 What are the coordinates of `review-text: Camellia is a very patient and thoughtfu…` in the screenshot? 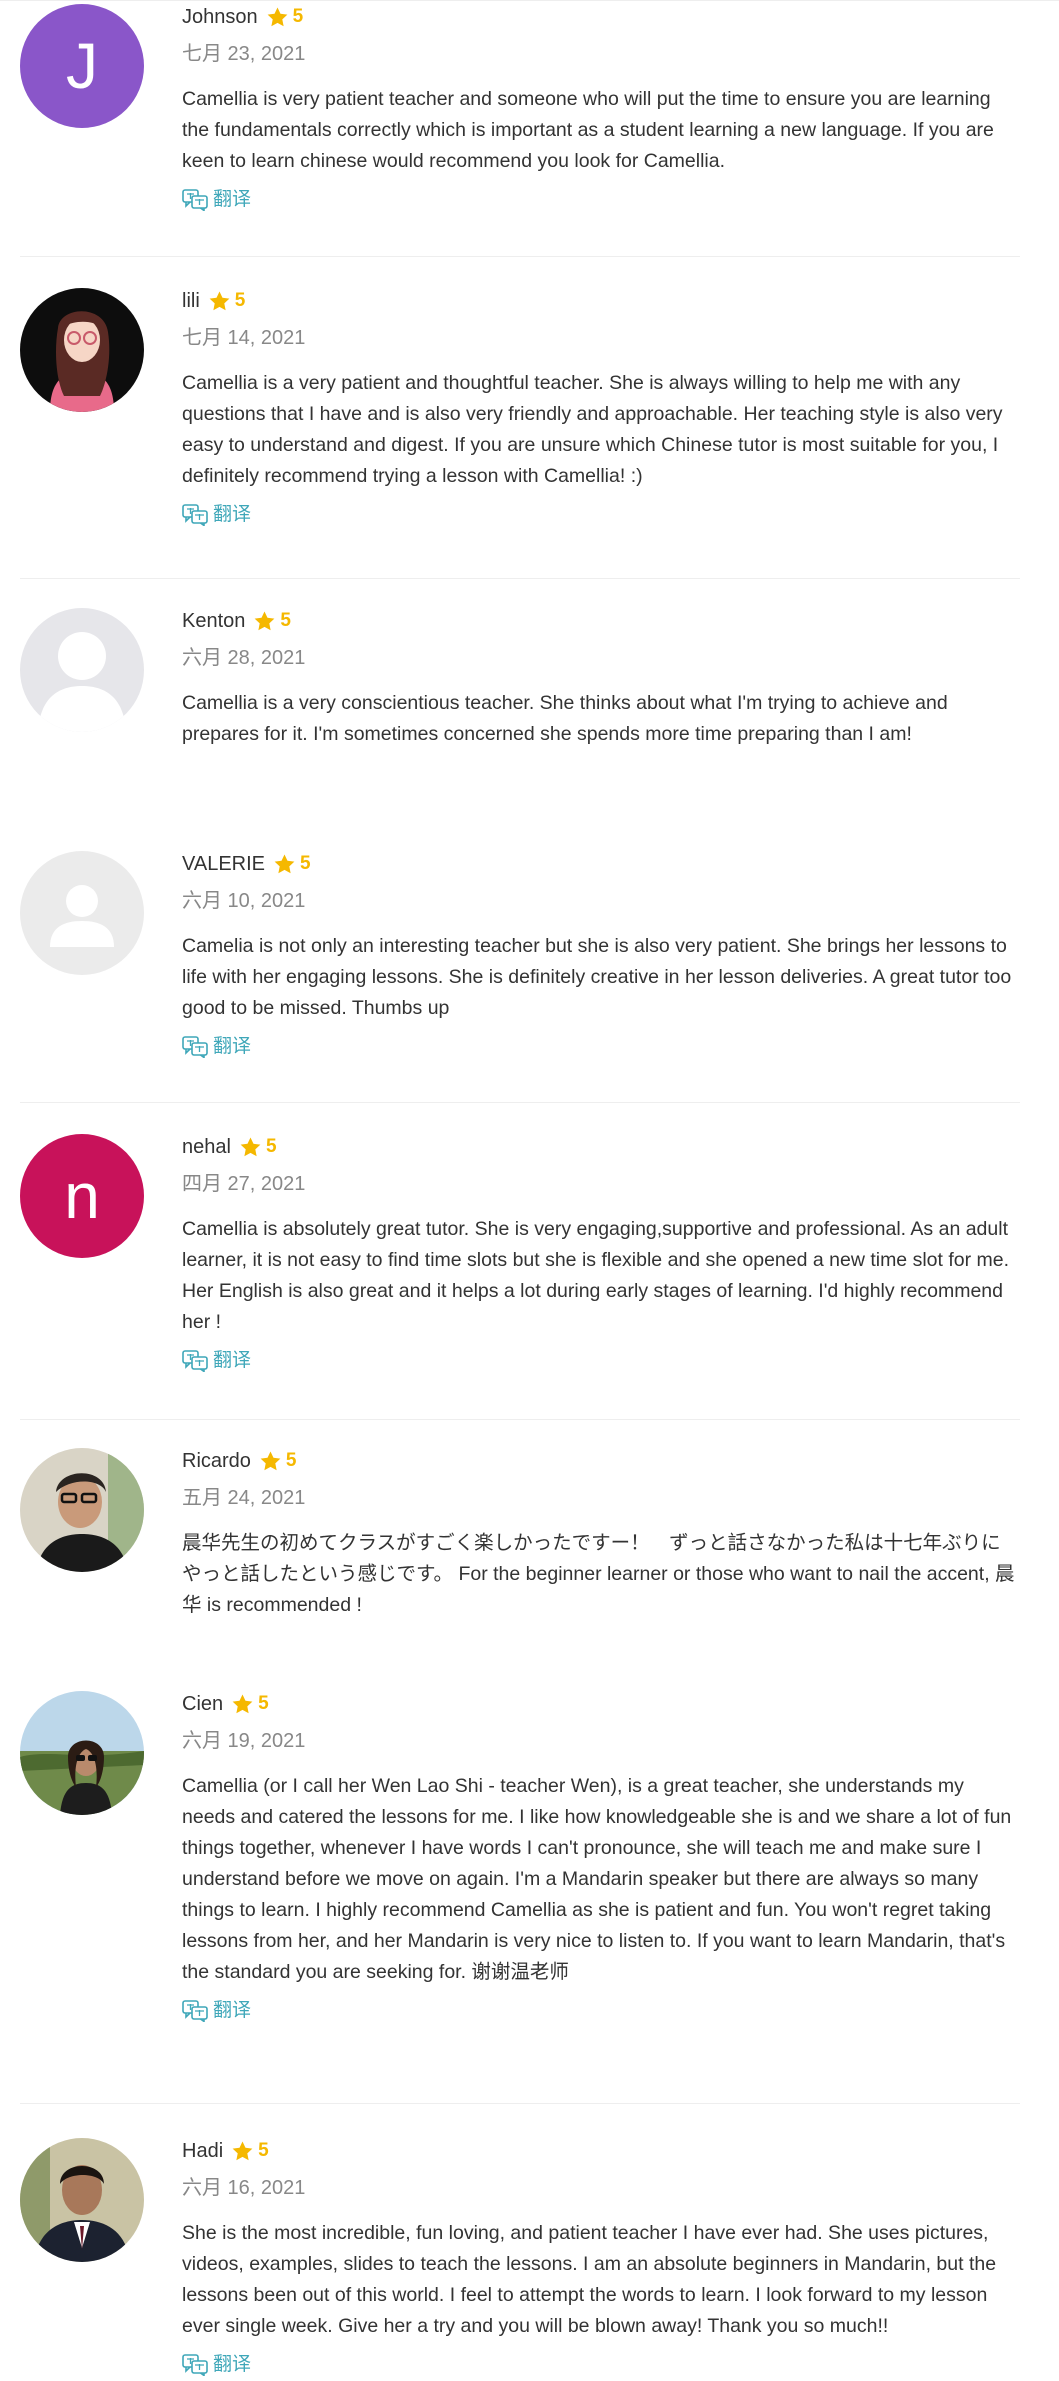 It's located at (592, 429).